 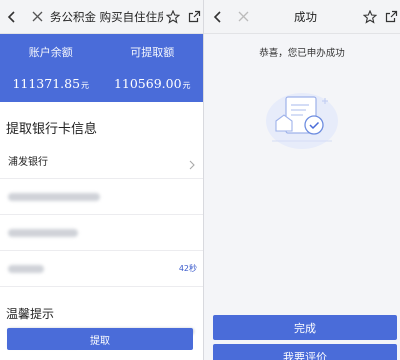 What do you see at coordinates (305, 352) in the screenshot?
I see `rate-button: 我要评价` at bounding box center [305, 352].